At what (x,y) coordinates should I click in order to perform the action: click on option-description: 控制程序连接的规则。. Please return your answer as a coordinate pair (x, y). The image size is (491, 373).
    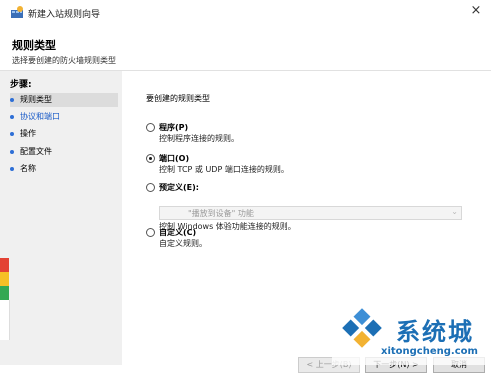
    Looking at the image, I should click on (199, 138).